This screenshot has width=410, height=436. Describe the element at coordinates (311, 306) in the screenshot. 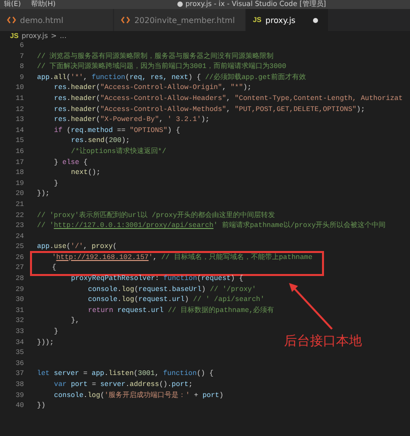

I see `arrow-icon` at that location.